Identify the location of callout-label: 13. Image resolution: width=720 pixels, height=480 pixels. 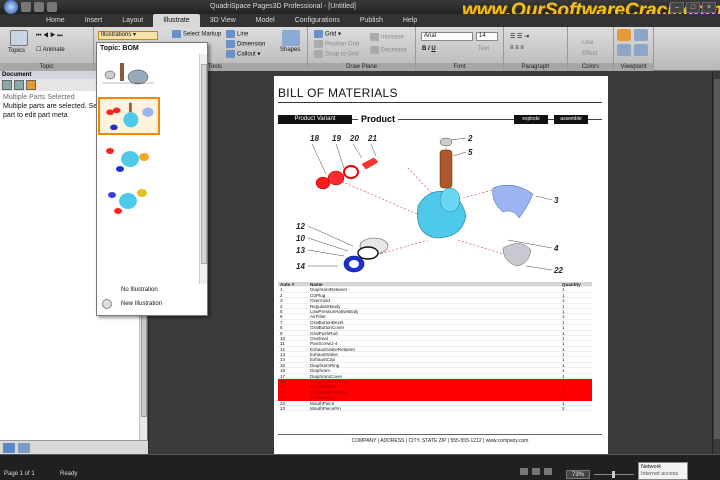
(300, 250).